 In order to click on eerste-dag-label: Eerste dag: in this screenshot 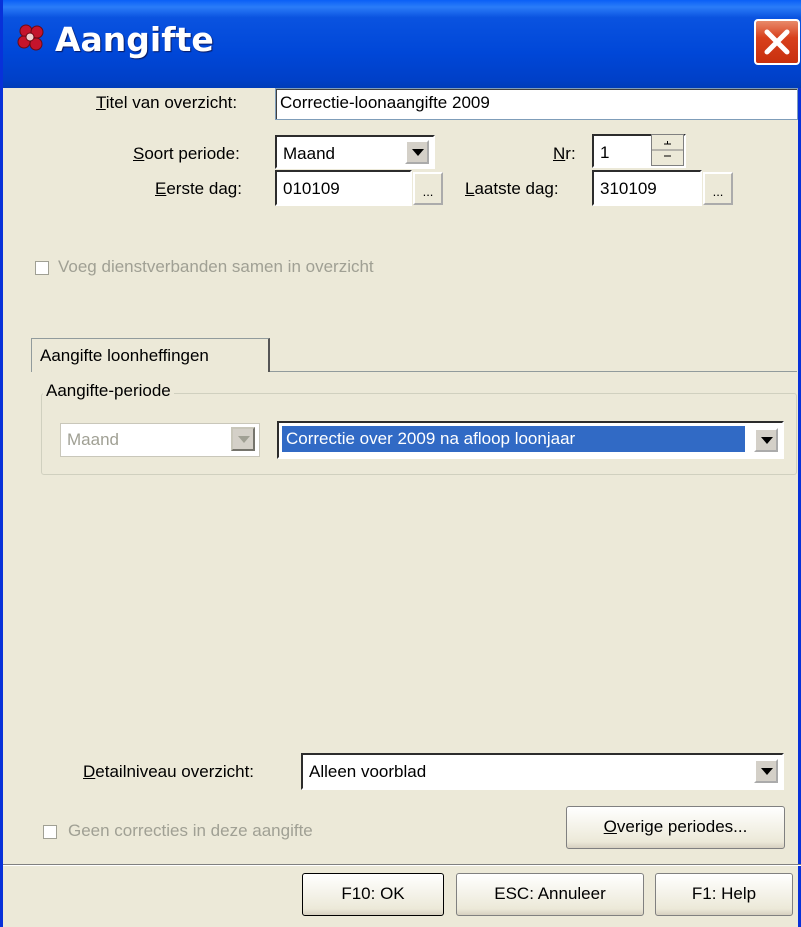, I will do `click(198, 188)`.